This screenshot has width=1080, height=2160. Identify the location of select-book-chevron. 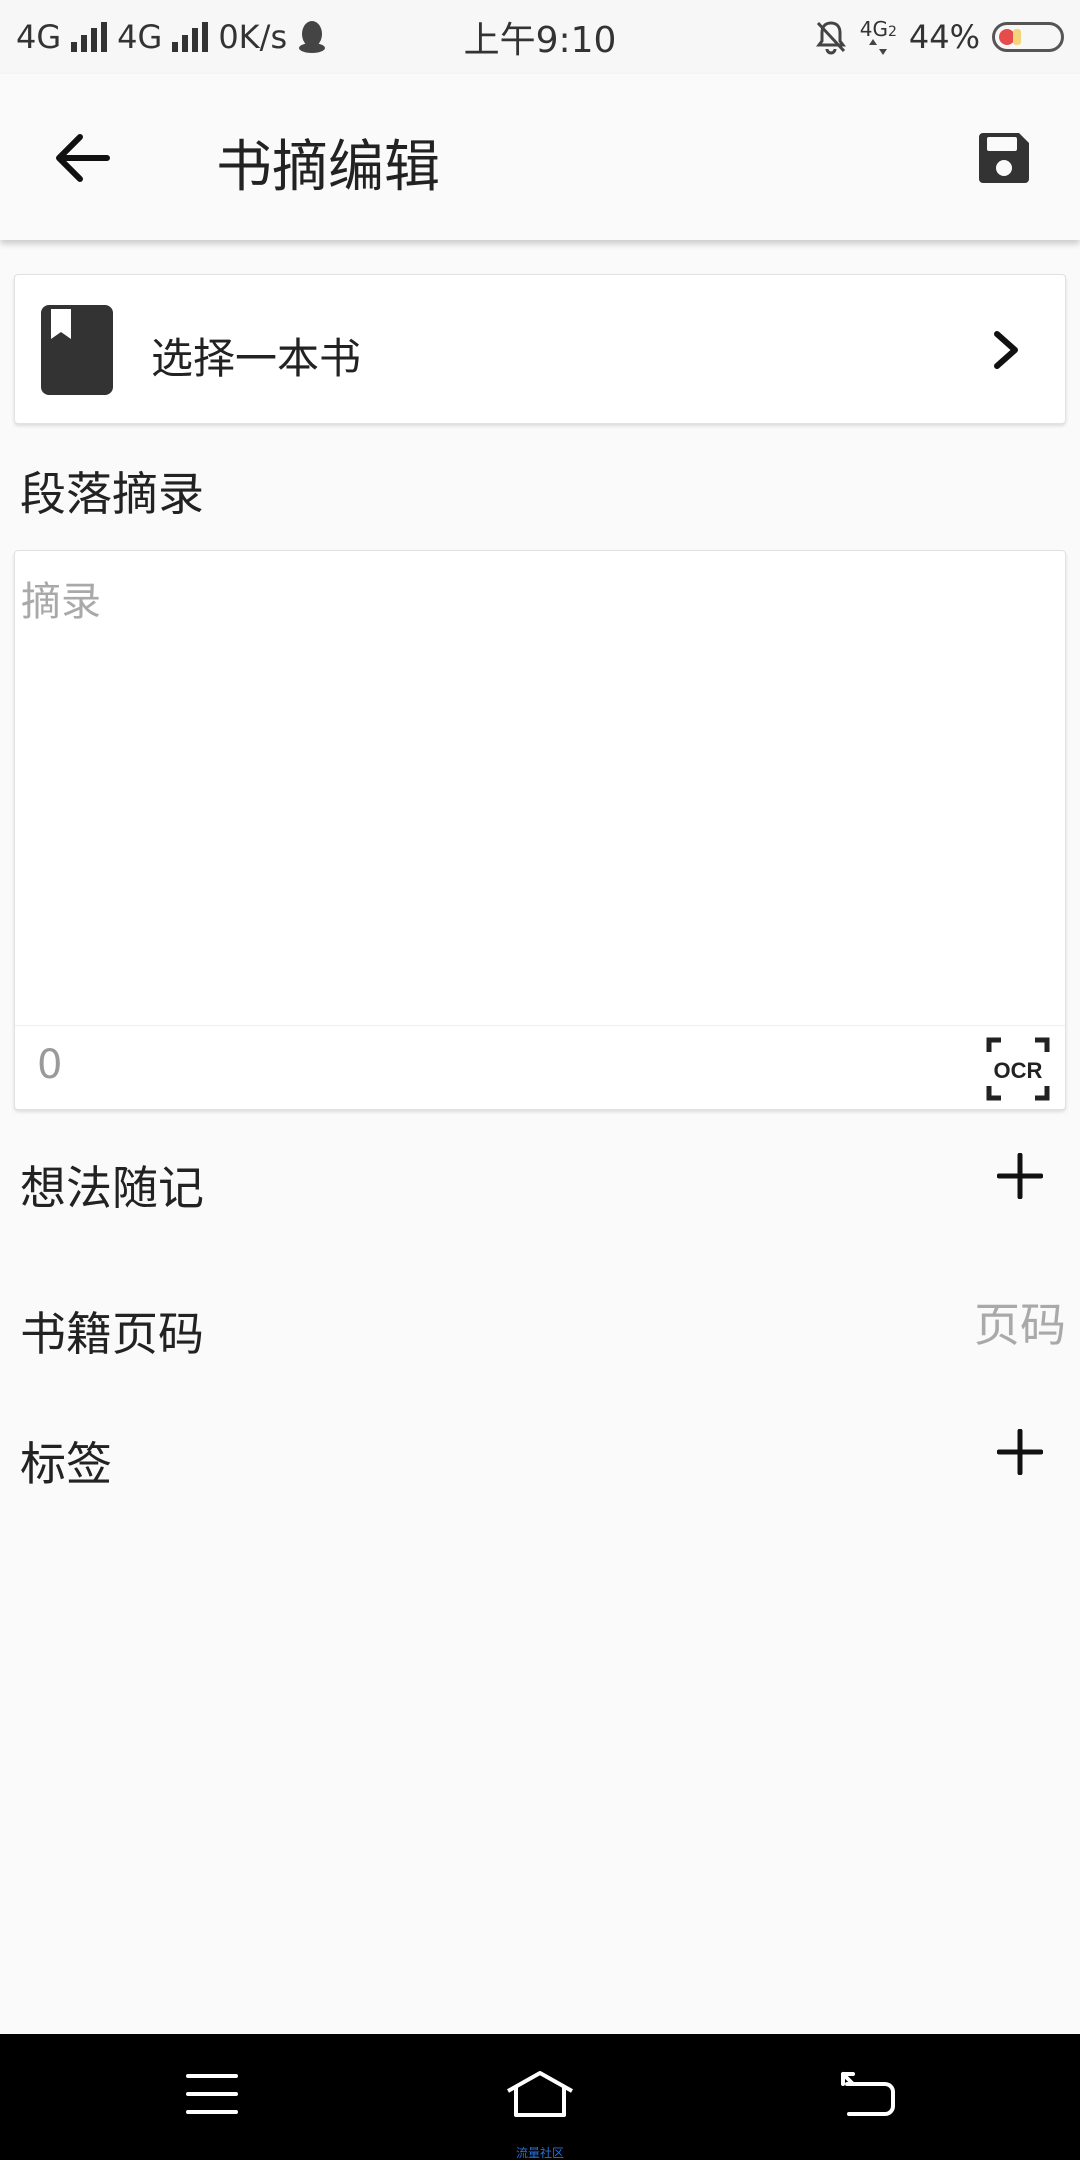
(1006, 350).